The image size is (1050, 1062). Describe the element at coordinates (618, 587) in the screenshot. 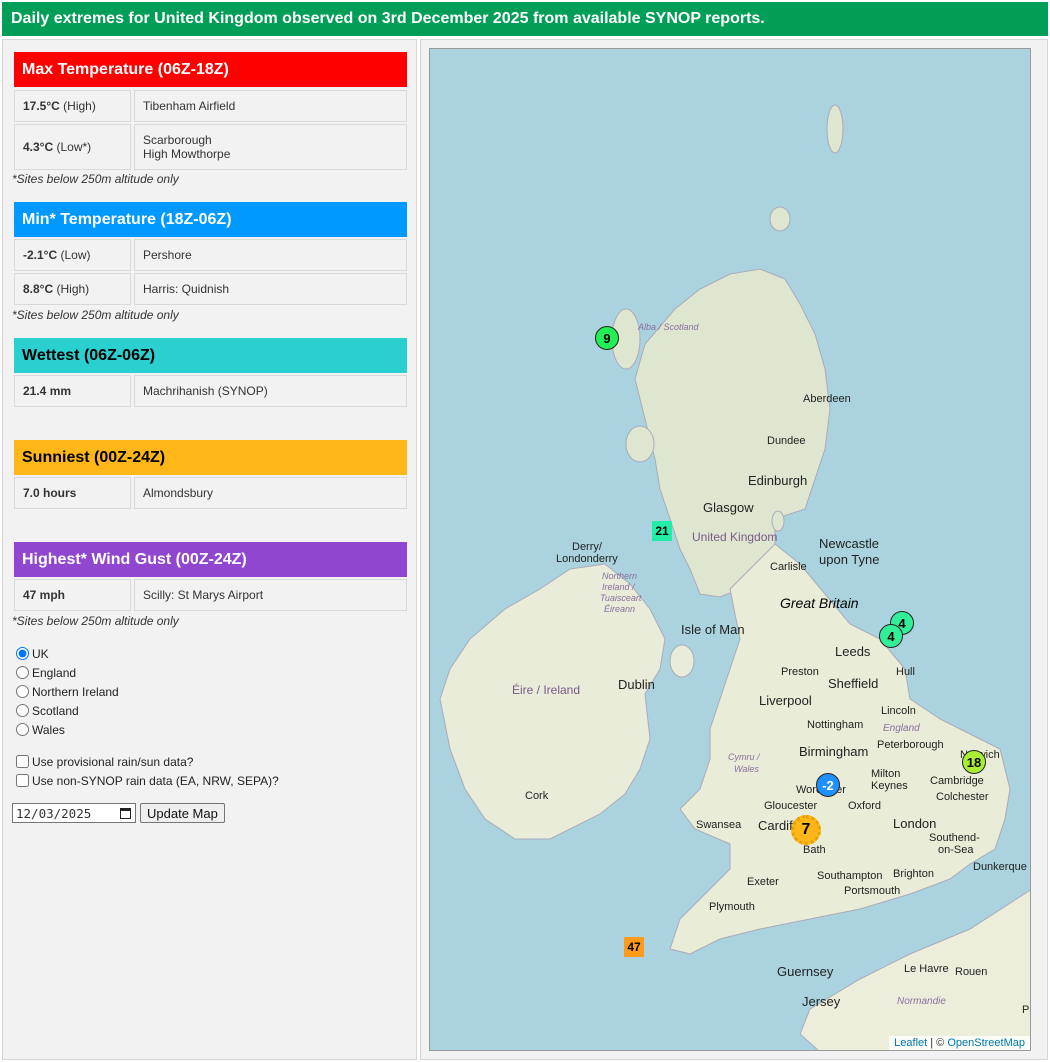

I see `map-label: Ireland /` at that location.